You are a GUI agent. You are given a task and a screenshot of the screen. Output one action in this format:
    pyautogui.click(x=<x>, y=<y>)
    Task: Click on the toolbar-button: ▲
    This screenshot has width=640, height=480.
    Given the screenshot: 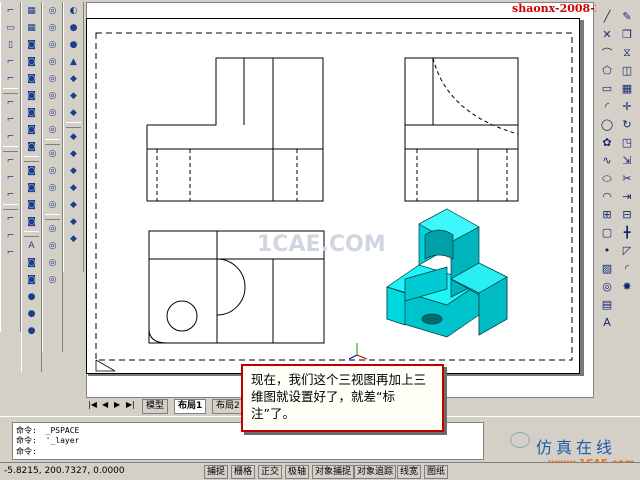 What is the action you would take?
    pyautogui.click(x=73, y=62)
    